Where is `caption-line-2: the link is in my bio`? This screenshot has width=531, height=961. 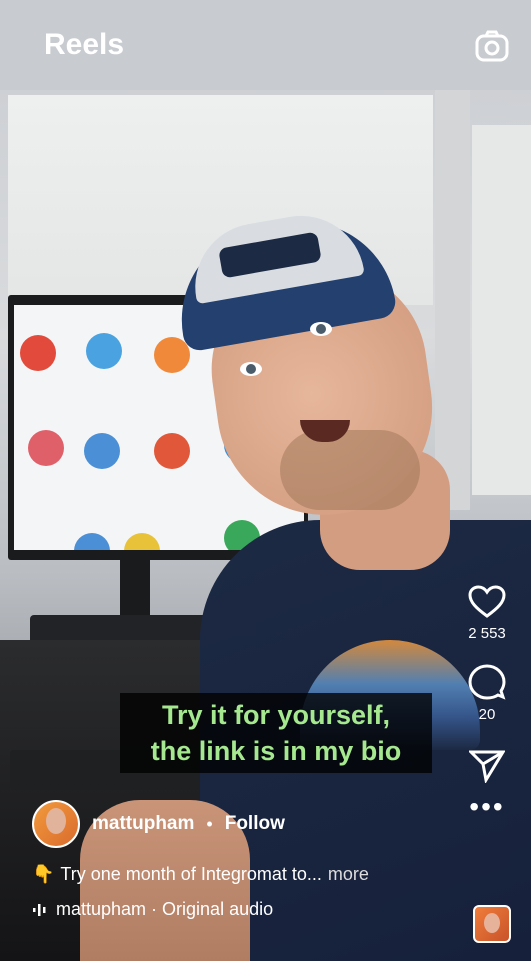 caption-line-2: the link is in my bio is located at coordinates (276, 751).